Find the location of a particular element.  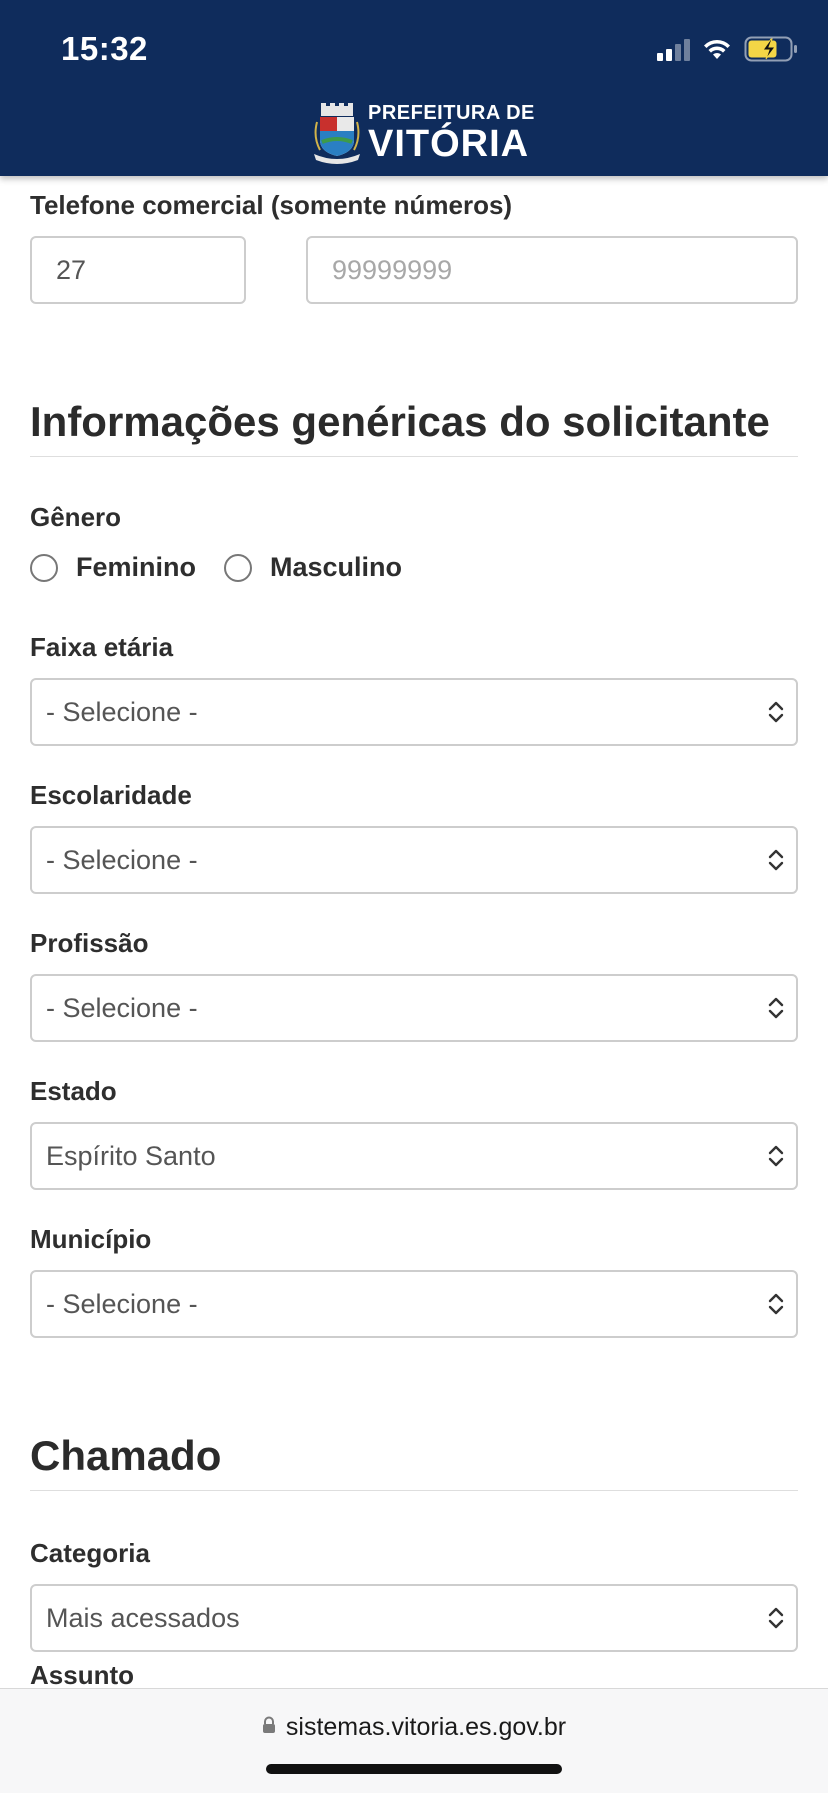

phone-label: Telefone comercial (somente números) is located at coordinates (271, 205).